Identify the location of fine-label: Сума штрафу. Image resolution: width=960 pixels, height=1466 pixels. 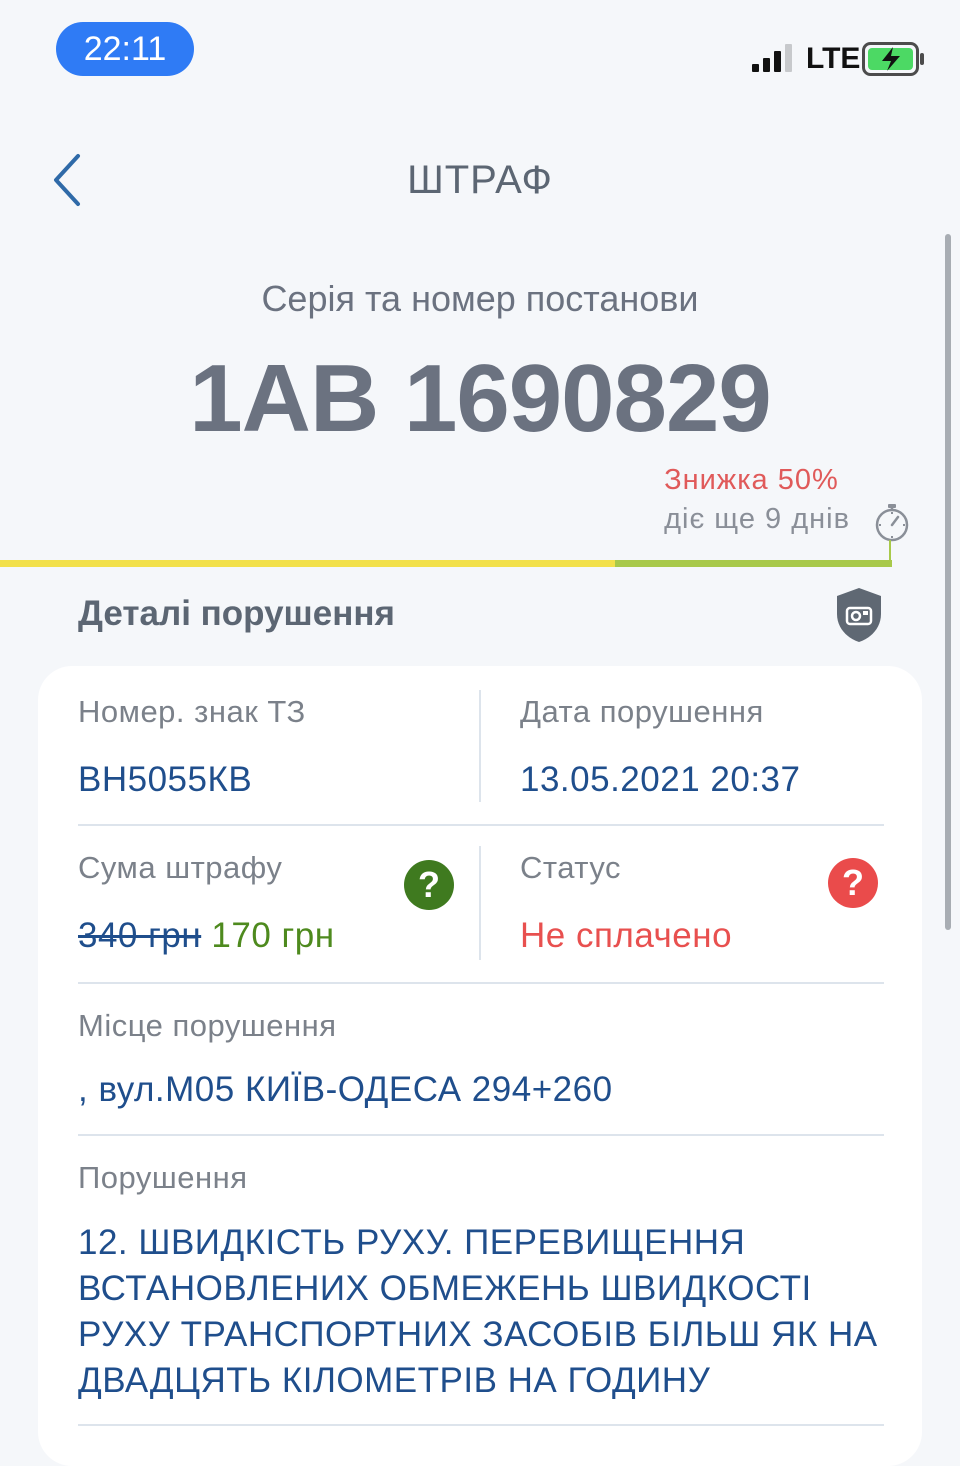
(180, 867).